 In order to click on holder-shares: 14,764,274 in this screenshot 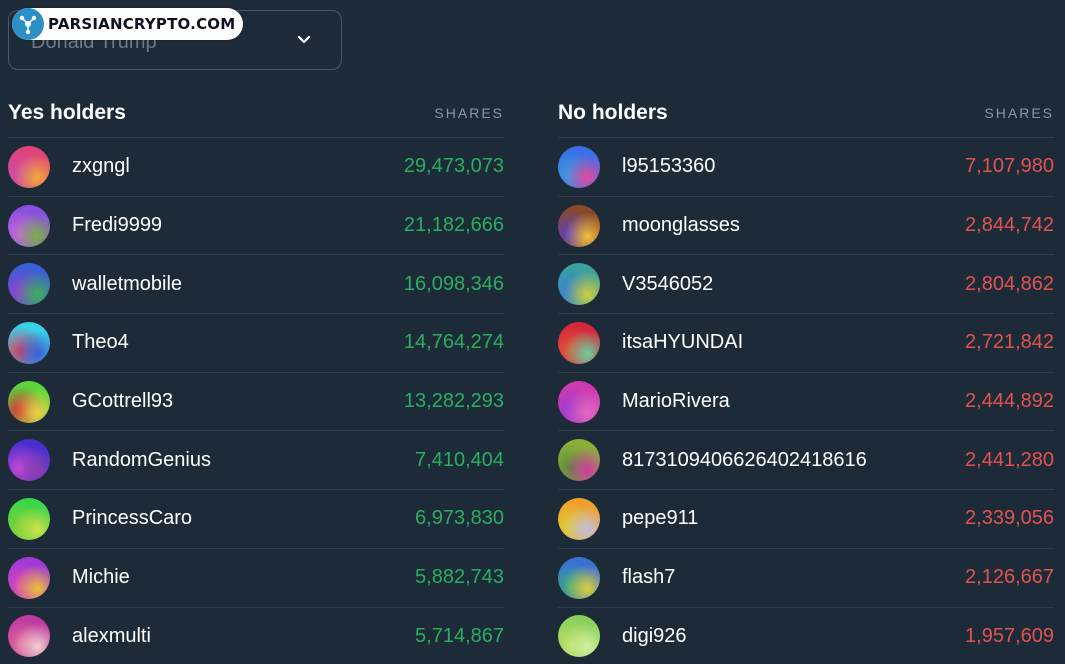, I will do `click(453, 342)`.